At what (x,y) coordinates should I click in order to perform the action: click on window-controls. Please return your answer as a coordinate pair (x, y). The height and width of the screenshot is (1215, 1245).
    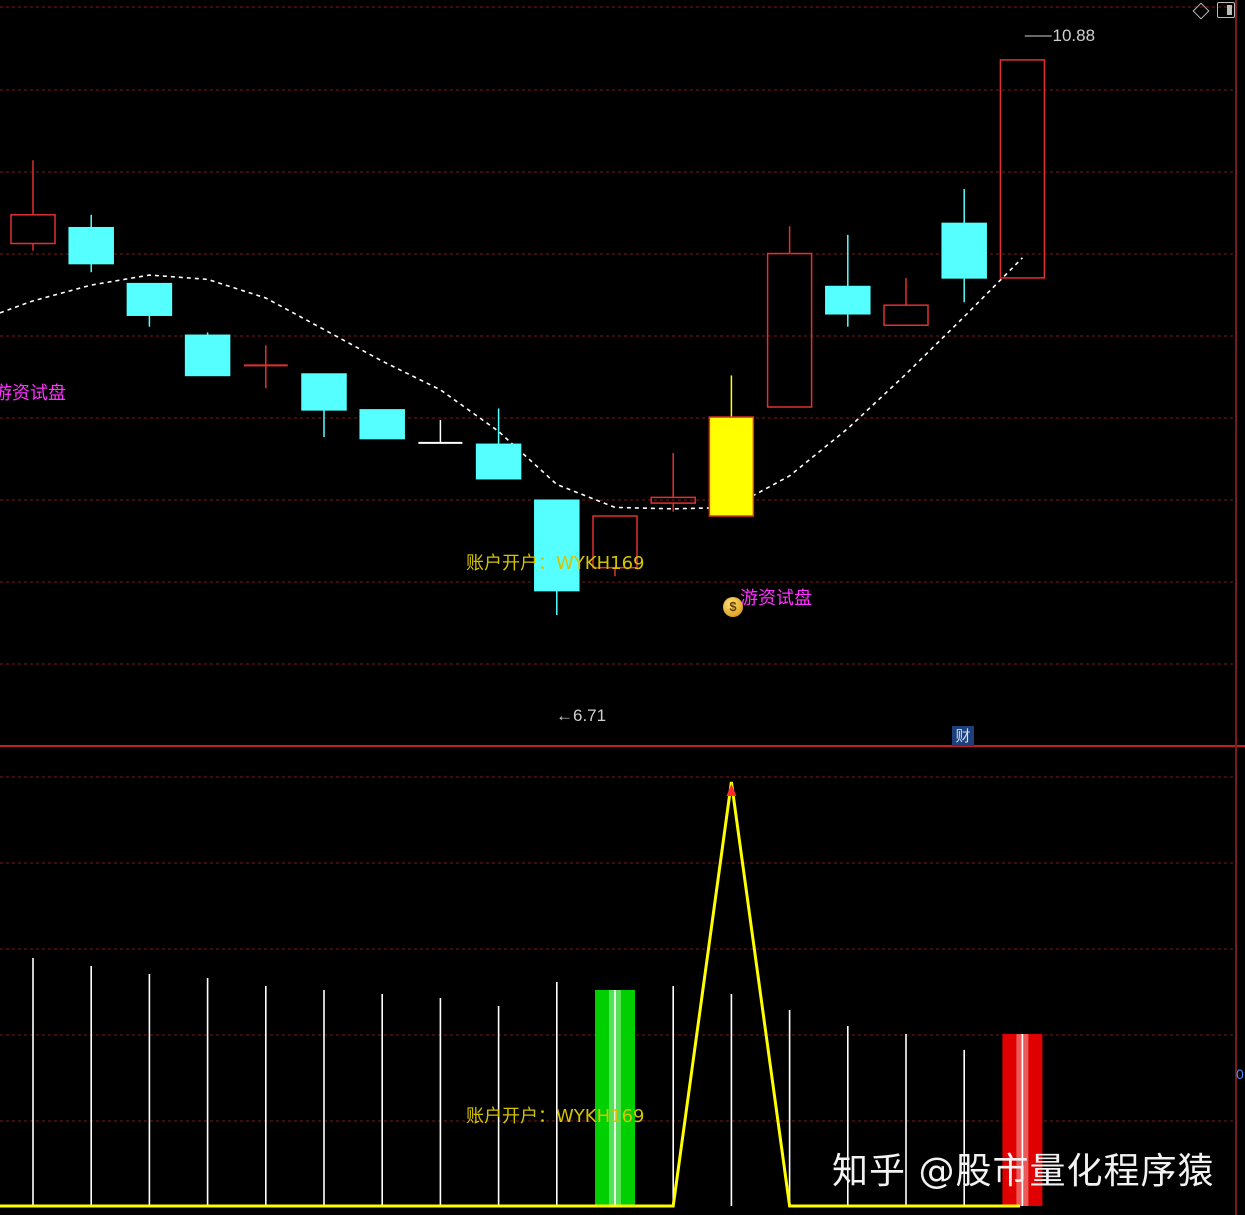
    Looking at the image, I should click on (1213, 11).